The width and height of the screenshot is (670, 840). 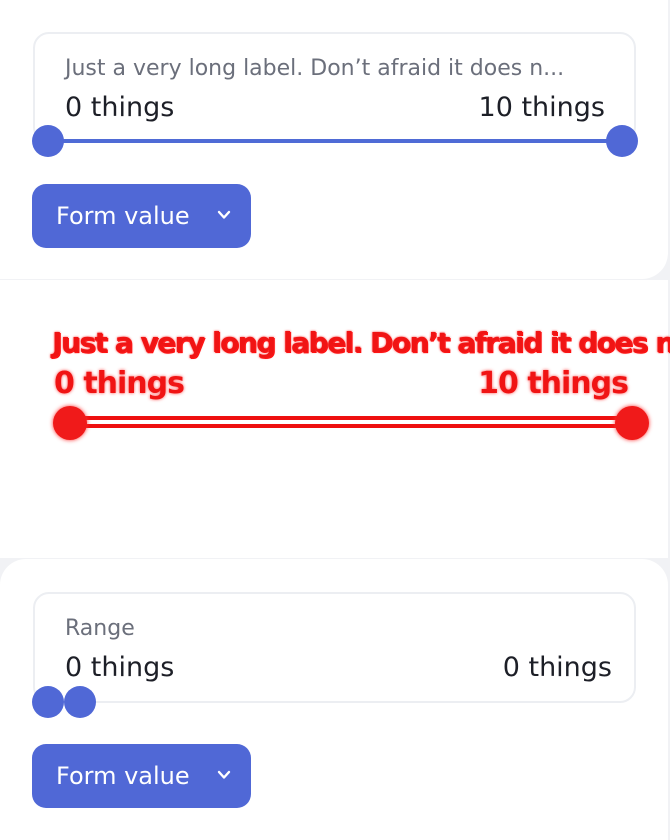 What do you see at coordinates (70, 423) in the screenshot?
I see `ghost-thumb-min` at bounding box center [70, 423].